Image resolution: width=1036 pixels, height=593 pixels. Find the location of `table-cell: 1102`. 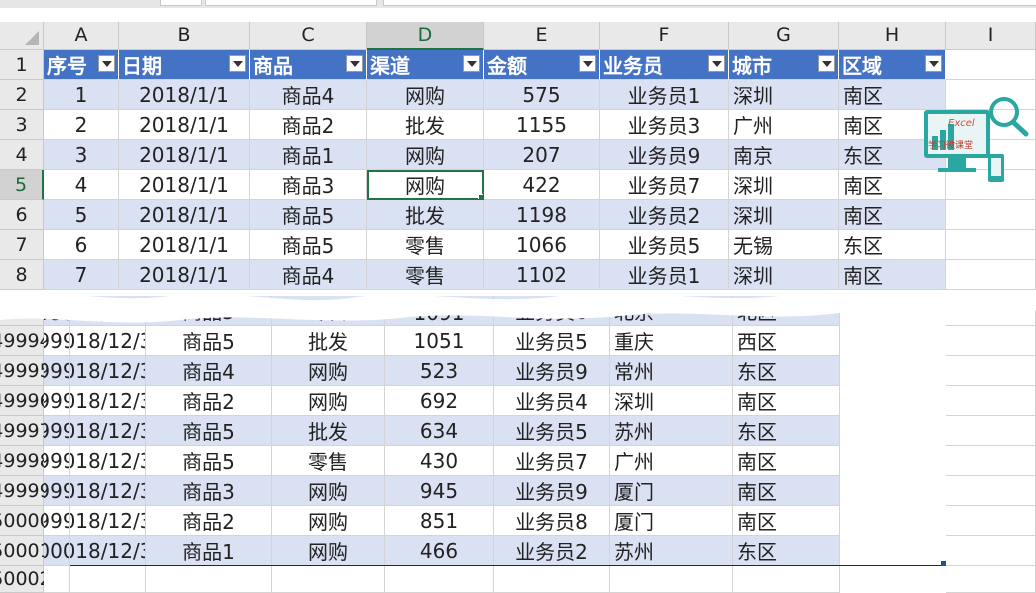

table-cell: 1102 is located at coordinates (542, 275).